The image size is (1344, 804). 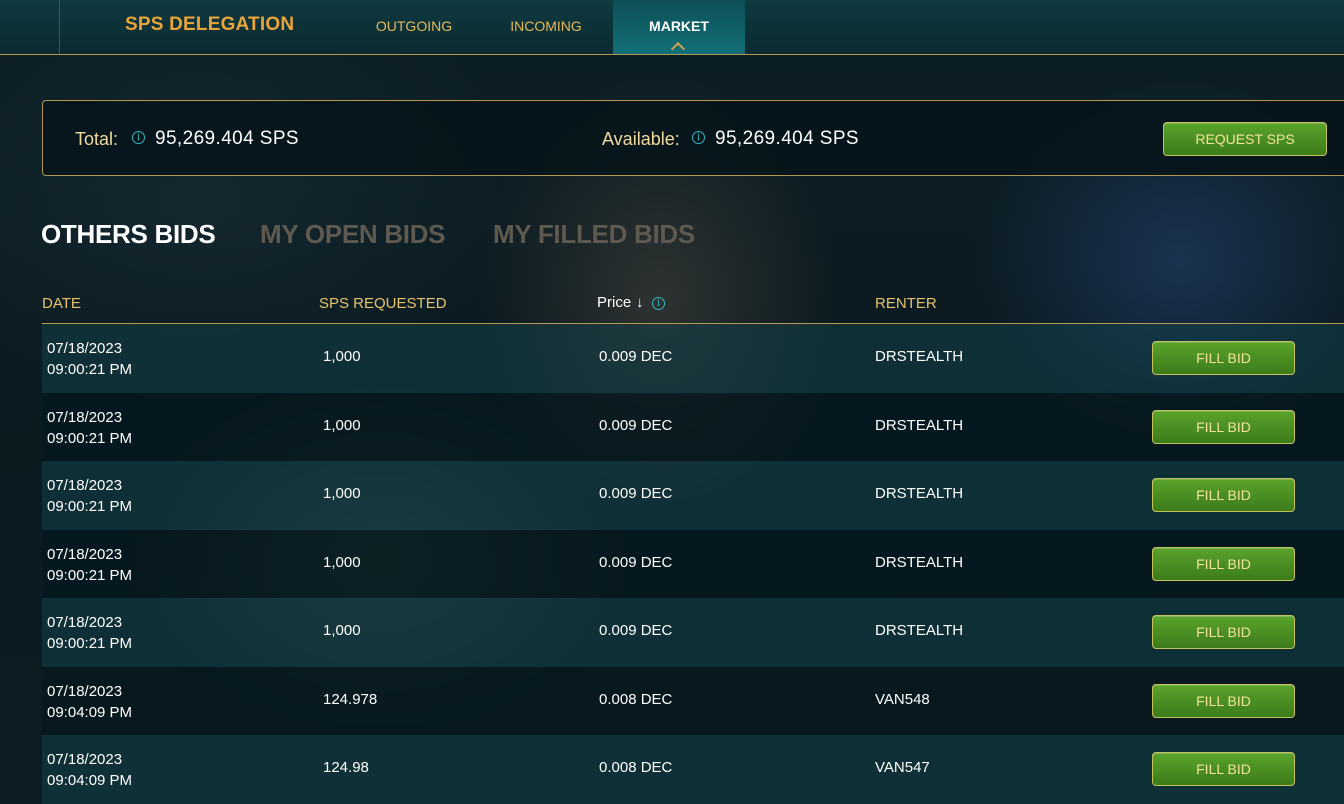 What do you see at coordinates (227, 138) in the screenshot?
I see `total-value: 95,269.404 SPS` at bounding box center [227, 138].